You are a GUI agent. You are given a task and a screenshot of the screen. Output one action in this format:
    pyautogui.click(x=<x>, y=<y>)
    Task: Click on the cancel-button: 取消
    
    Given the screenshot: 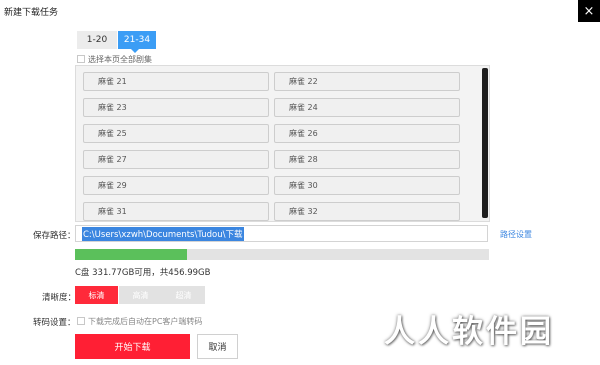 What is the action you would take?
    pyautogui.click(x=217, y=346)
    